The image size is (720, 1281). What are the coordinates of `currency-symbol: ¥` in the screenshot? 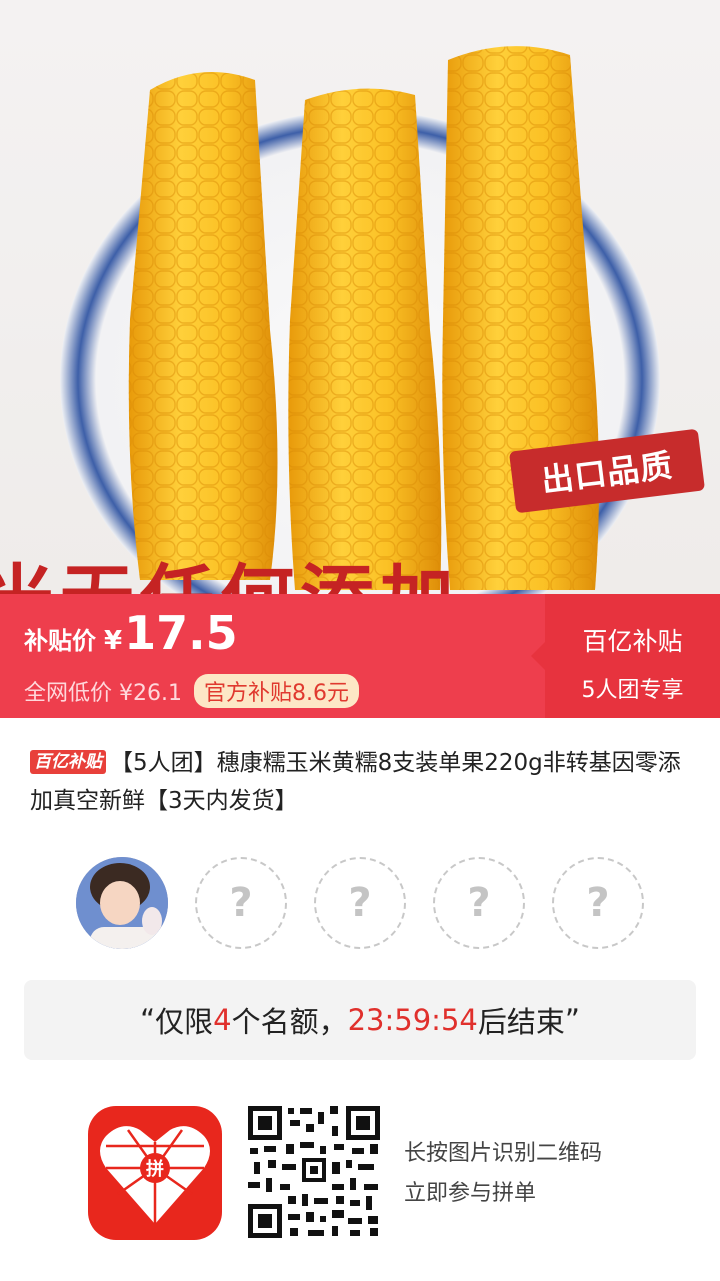 It's located at (113, 641).